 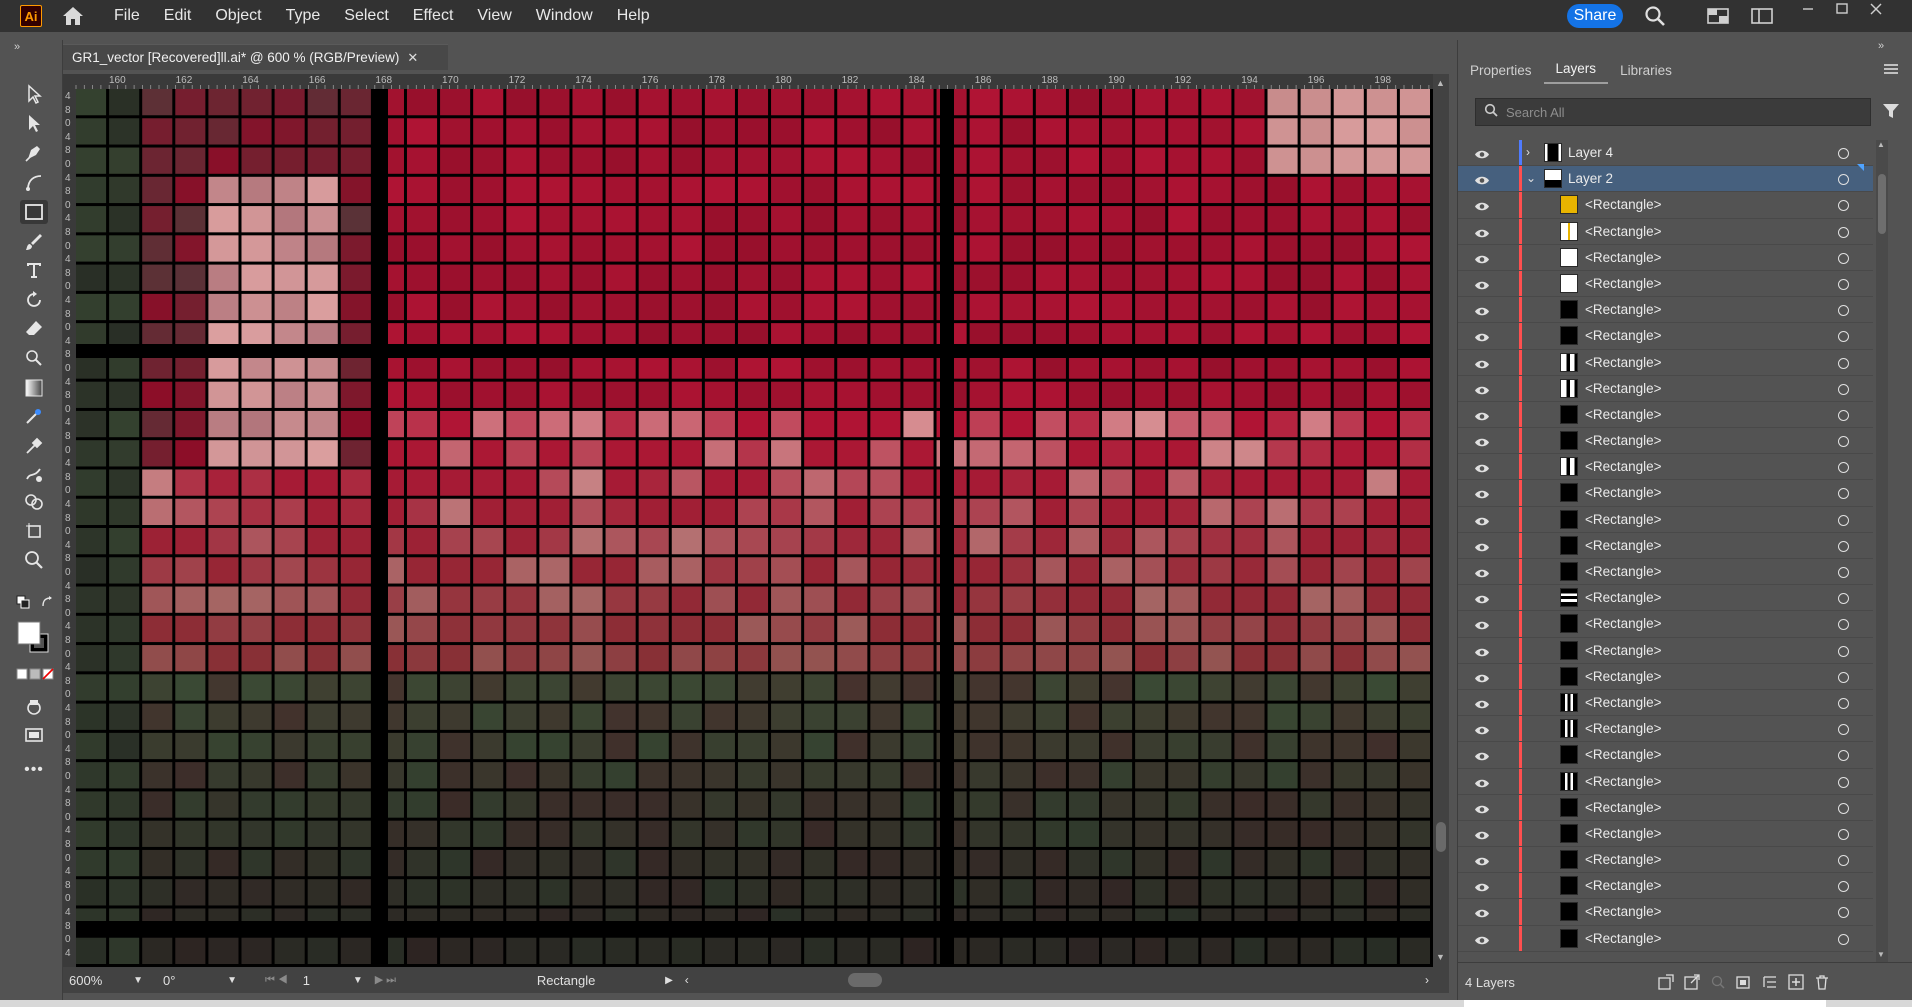 I want to click on maximize-icon, so click(x=1842, y=9).